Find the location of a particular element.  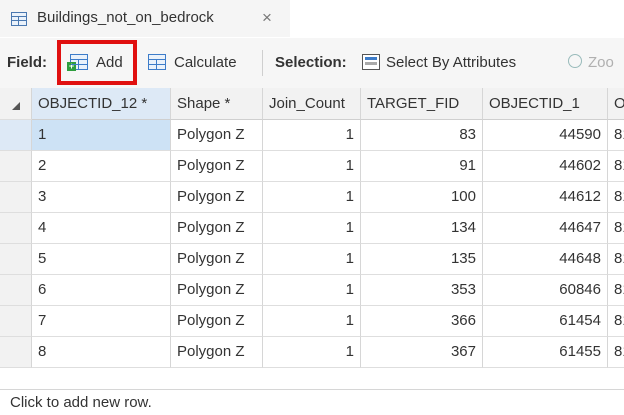

add-row-footer: Click to add new row. is located at coordinates (312, 402).